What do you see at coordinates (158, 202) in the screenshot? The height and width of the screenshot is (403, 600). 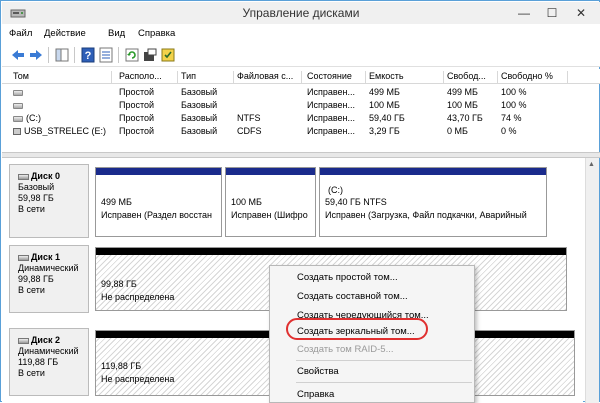 I see `partition-recovery: 499 МБ Исправен (Раздел восстан` at bounding box center [158, 202].